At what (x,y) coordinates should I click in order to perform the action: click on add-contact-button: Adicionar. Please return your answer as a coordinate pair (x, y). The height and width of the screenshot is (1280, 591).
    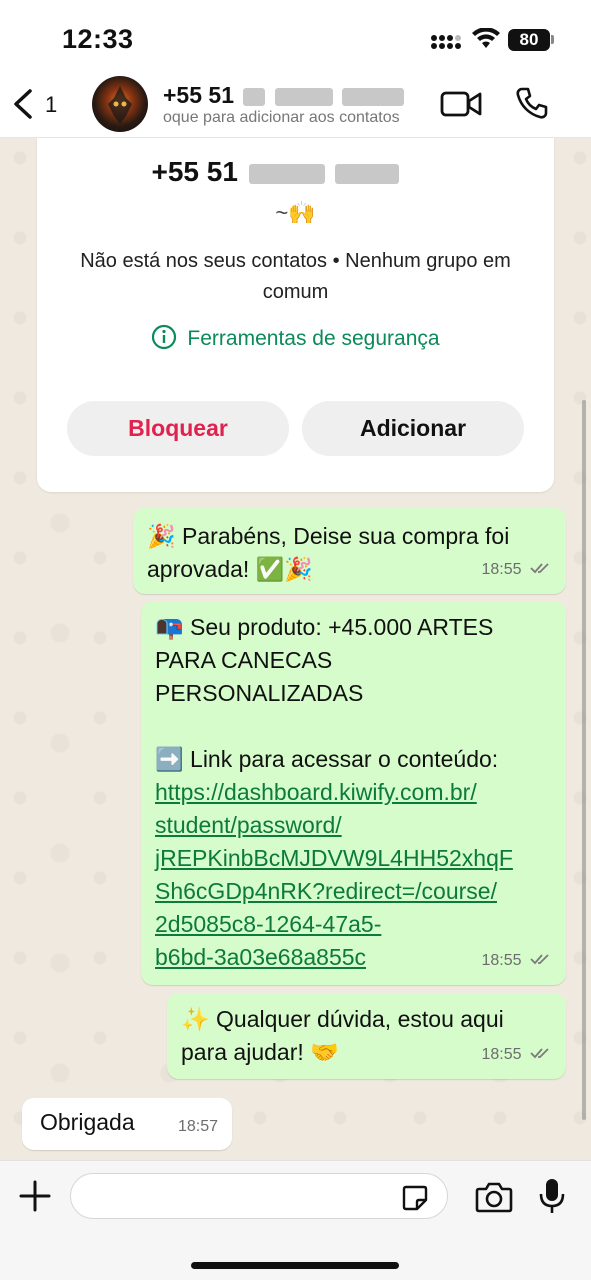
    Looking at the image, I should click on (413, 428).